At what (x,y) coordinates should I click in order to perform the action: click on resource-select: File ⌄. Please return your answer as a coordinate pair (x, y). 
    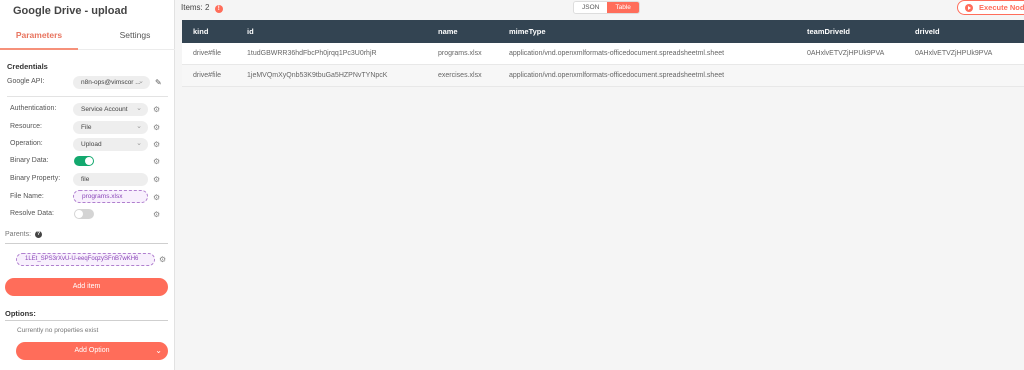
    Looking at the image, I should click on (110, 127).